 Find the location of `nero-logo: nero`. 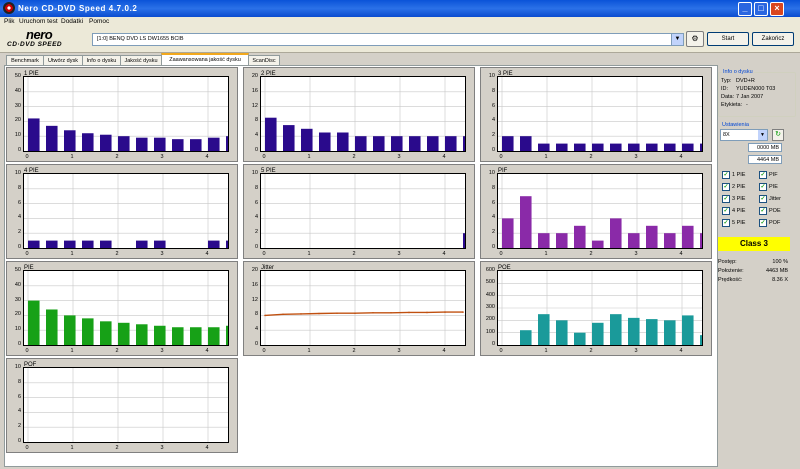

nero-logo: nero is located at coordinates (39, 34).